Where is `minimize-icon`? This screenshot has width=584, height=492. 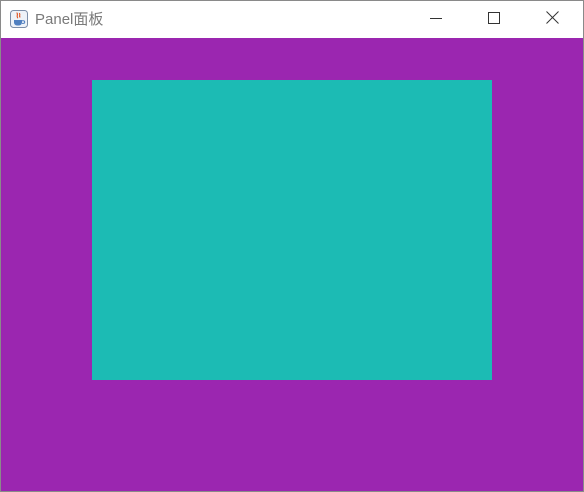
minimize-icon is located at coordinates (436, 20).